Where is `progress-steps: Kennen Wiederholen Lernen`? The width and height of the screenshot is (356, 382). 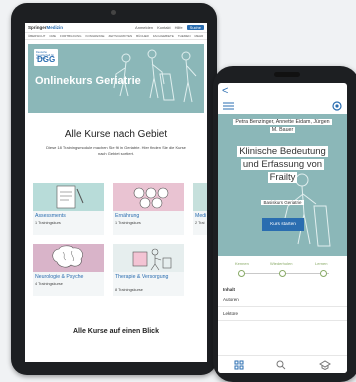 progress-steps: Kennen Wiederholen Lernen is located at coordinates (282, 271).